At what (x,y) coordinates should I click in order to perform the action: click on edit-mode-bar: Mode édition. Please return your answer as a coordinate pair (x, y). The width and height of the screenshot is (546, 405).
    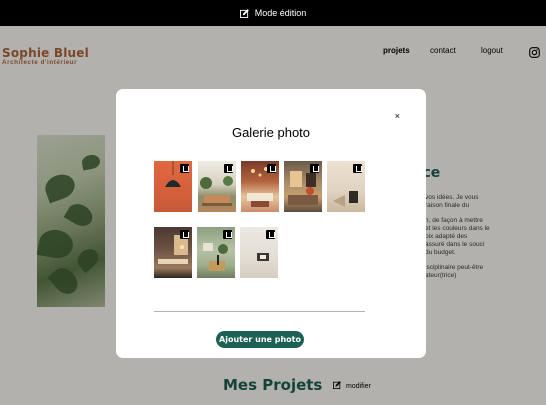
    Looking at the image, I should click on (273, 13).